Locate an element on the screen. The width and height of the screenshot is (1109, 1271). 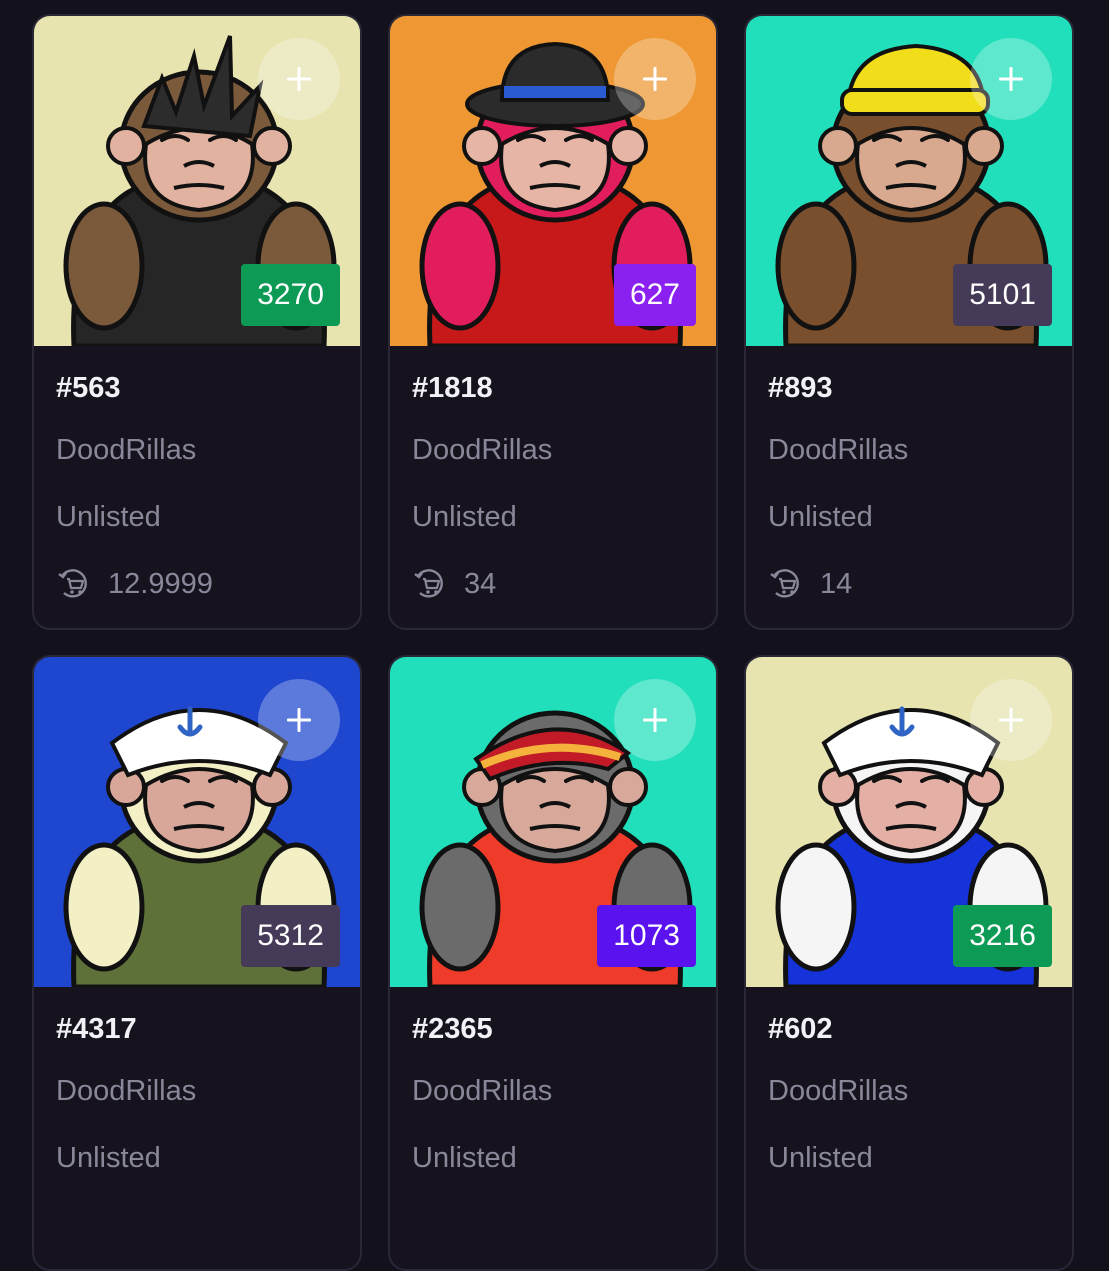
token-id: #2365 is located at coordinates (452, 1029).